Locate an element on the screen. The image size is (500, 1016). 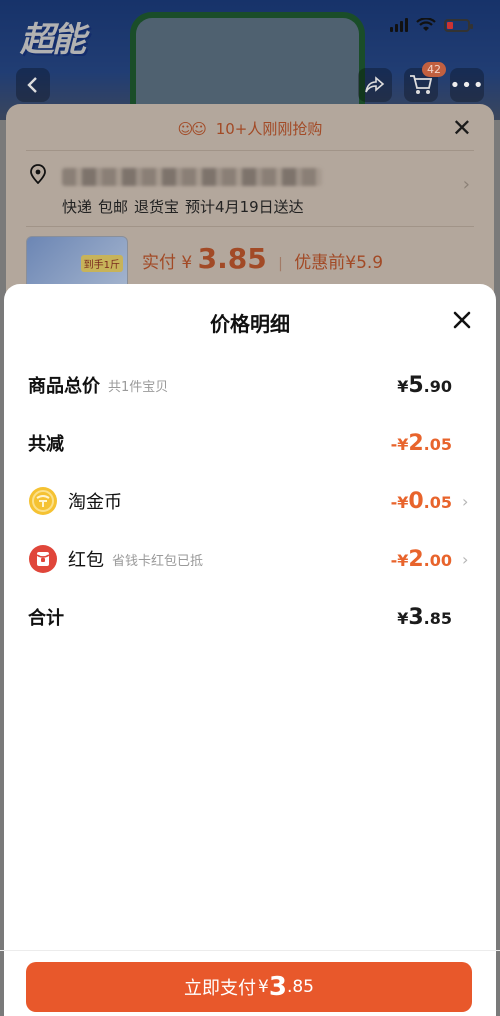
cart-icon is located at coordinates (421, 84).